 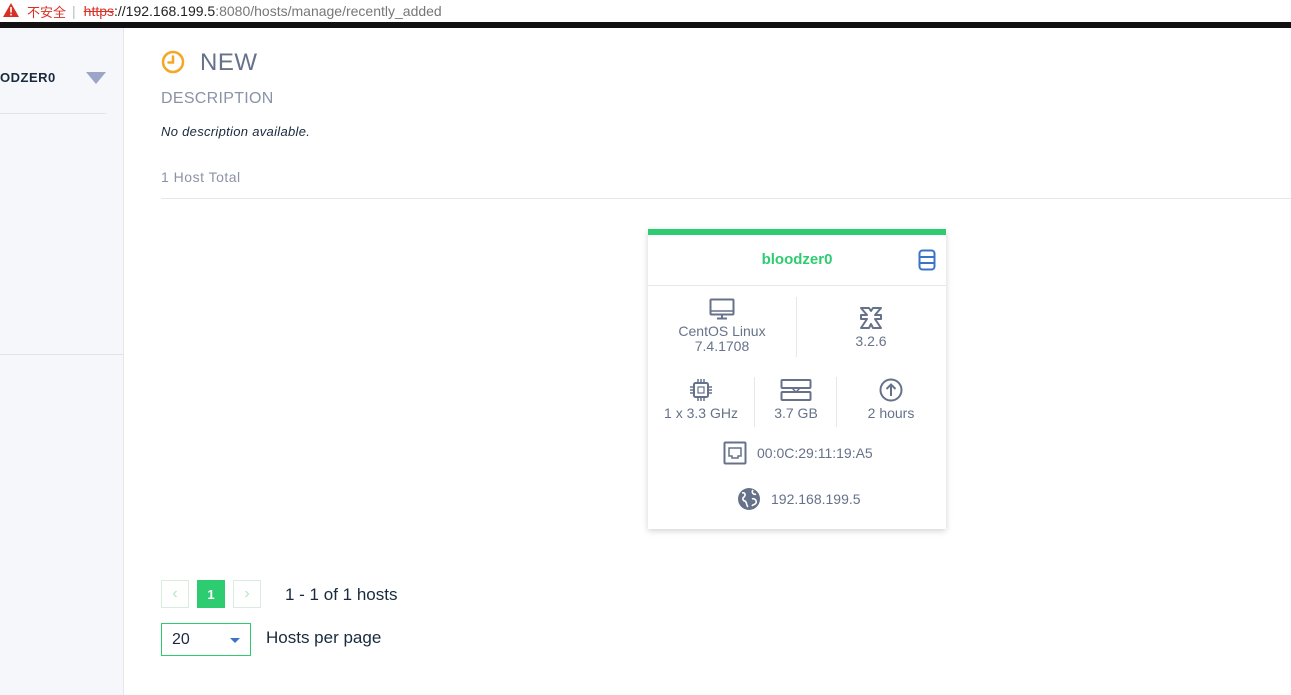 I want to click on os-stat: CentOS Linux 7.4.1708, so click(x=722, y=326).